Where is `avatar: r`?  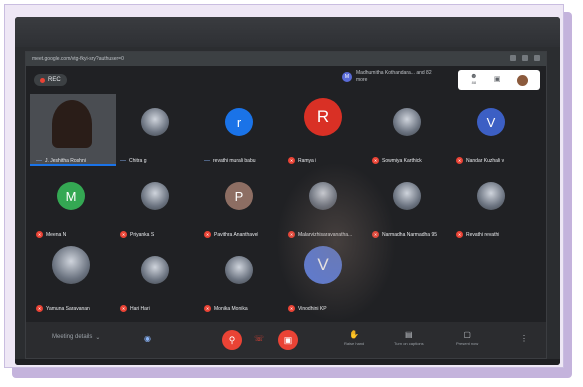
avatar: r is located at coordinates (239, 122).